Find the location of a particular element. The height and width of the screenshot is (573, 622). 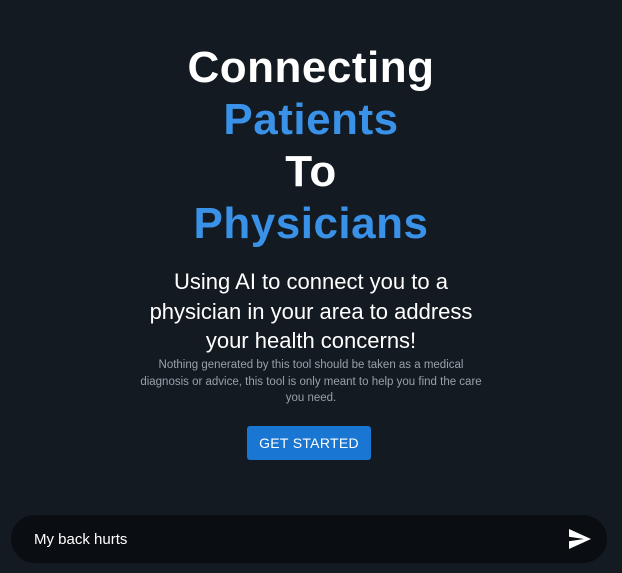

get-started-button: GET STARTED is located at coordinates (309, 443).